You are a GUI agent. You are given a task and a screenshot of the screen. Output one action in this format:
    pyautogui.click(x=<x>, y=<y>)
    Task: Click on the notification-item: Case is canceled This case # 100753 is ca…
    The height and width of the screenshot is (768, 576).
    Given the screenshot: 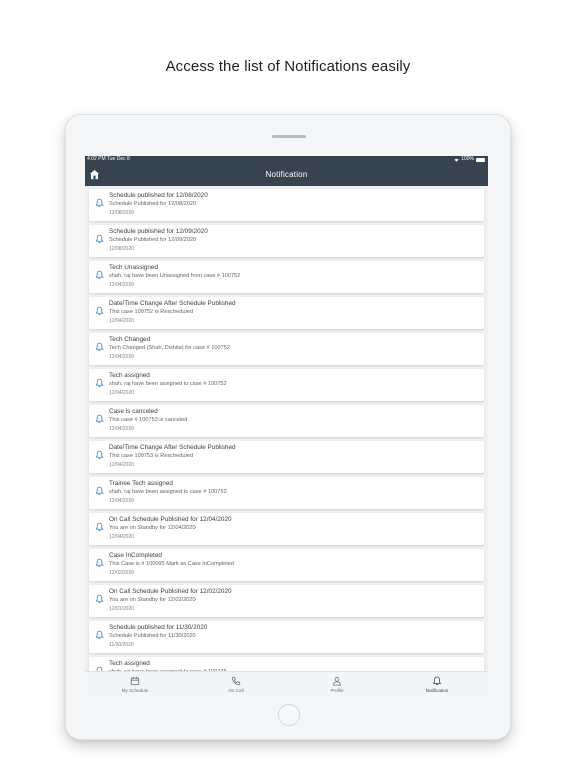 What is the action you would take?
    pyautogui.click(x=286, y=421)
    